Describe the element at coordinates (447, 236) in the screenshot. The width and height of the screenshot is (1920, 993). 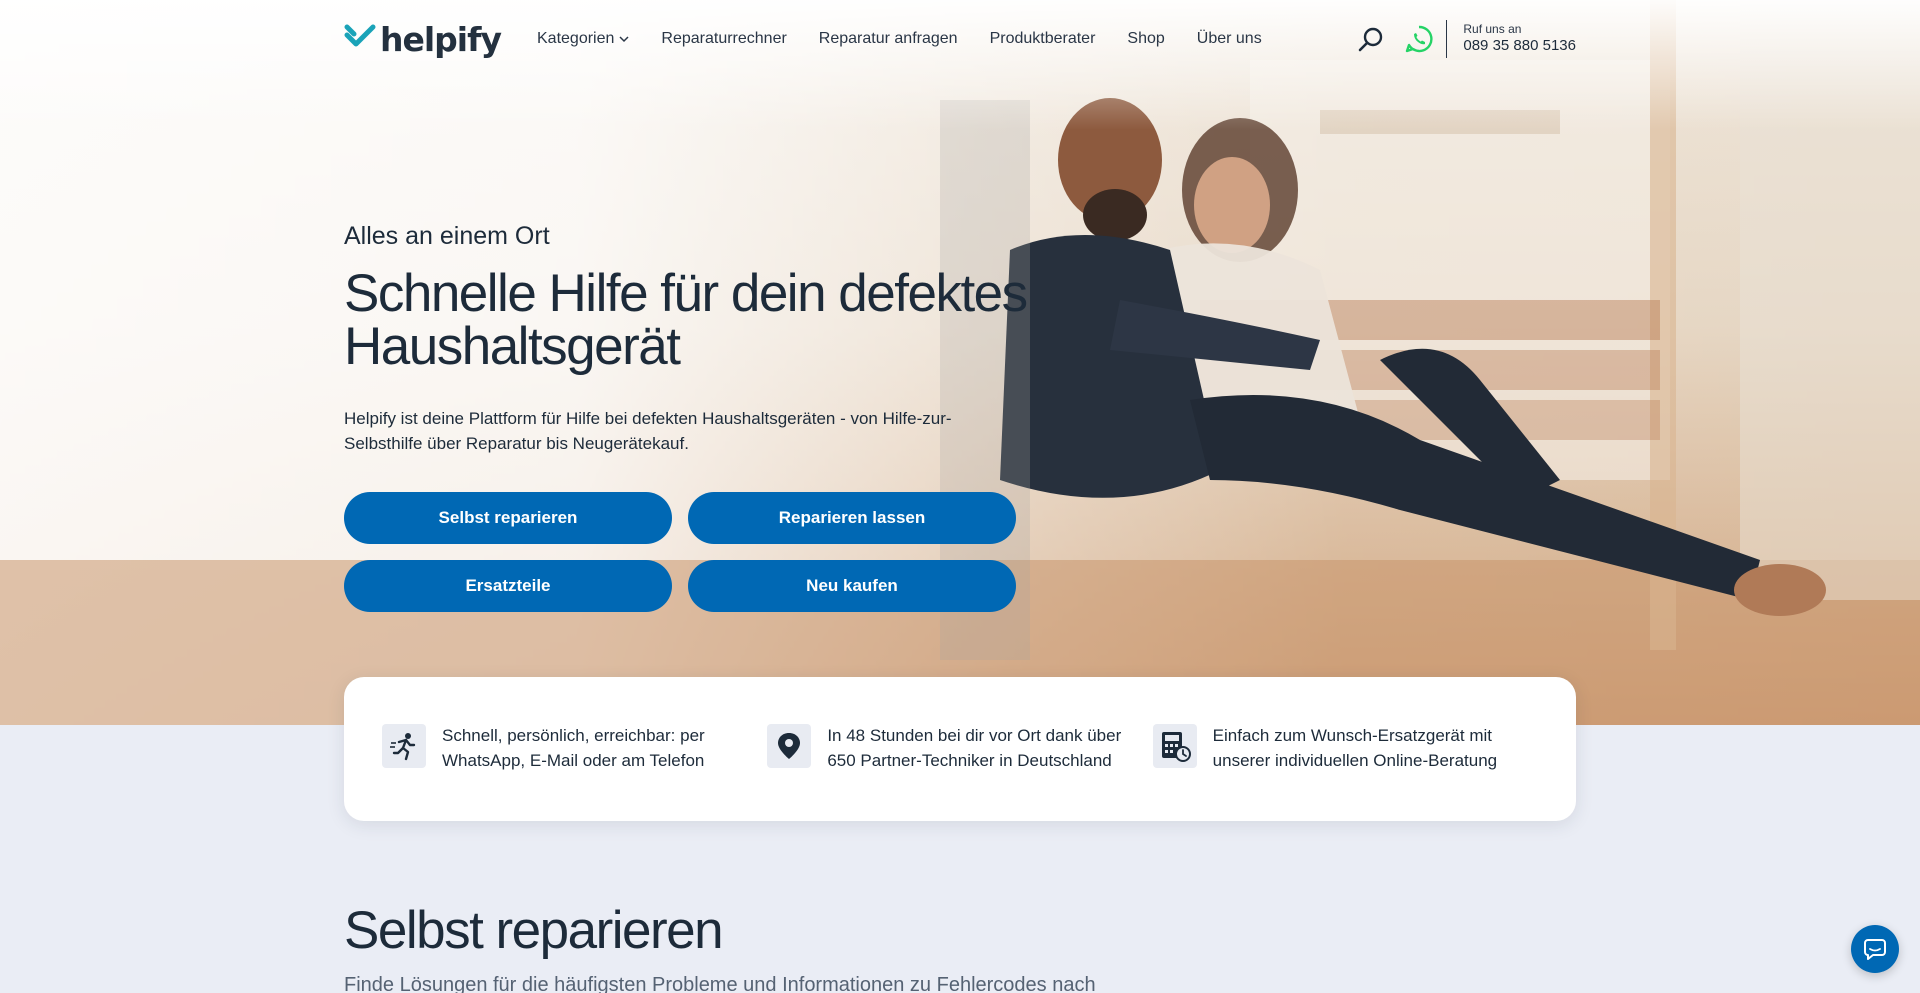
I see `hero-kicker: Alles an einem Ort` at that location.